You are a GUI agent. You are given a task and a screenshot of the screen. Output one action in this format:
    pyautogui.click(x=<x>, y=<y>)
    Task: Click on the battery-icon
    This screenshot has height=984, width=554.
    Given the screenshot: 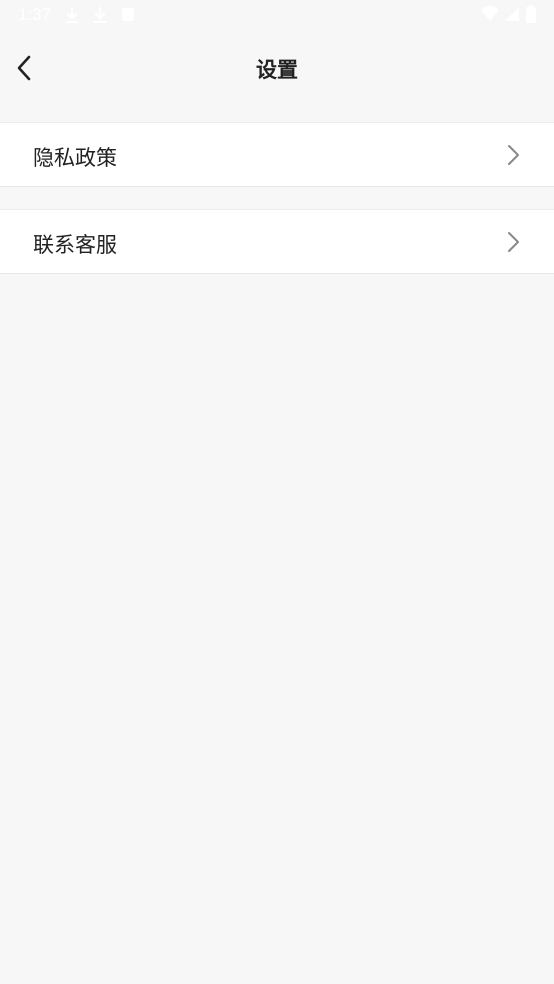 What is the action you would take?
    pyautogui.click(x=531, y=17)
    